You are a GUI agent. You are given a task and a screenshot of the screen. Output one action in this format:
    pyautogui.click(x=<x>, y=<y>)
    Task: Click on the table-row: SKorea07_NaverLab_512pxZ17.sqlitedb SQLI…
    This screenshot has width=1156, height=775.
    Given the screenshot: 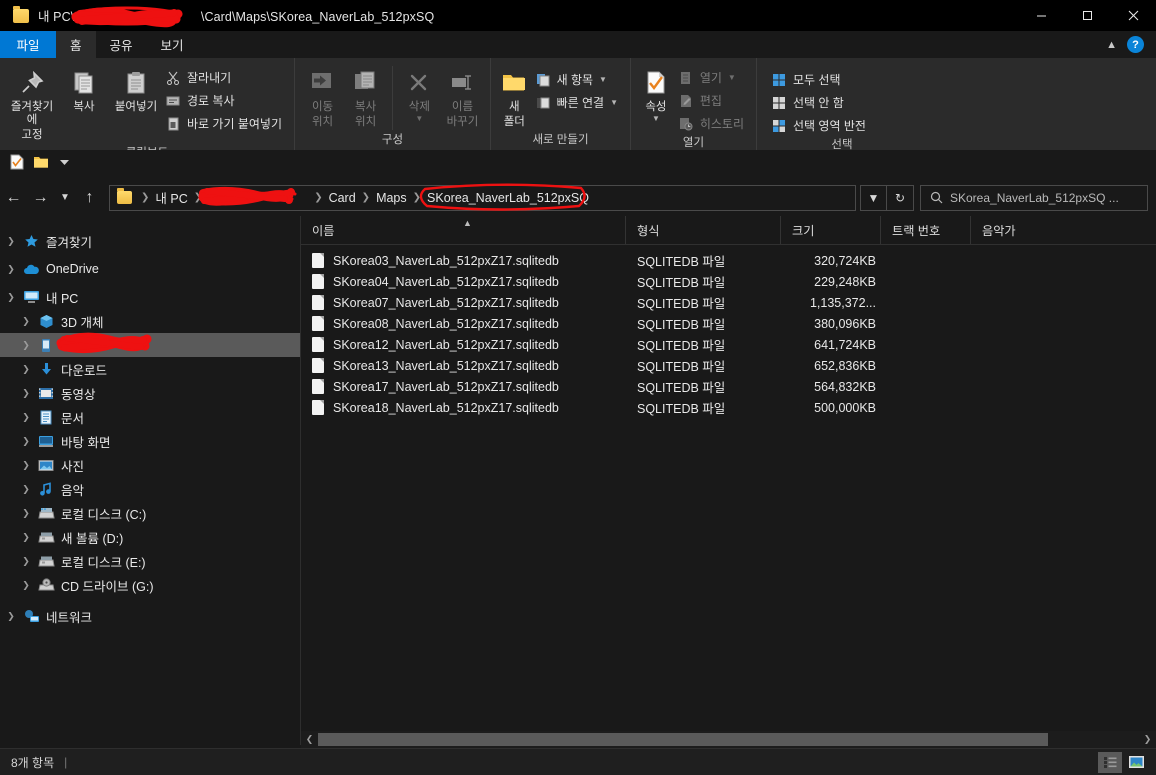 What is the action you would take?
    pyautogui.click(x=728, y=302)
    